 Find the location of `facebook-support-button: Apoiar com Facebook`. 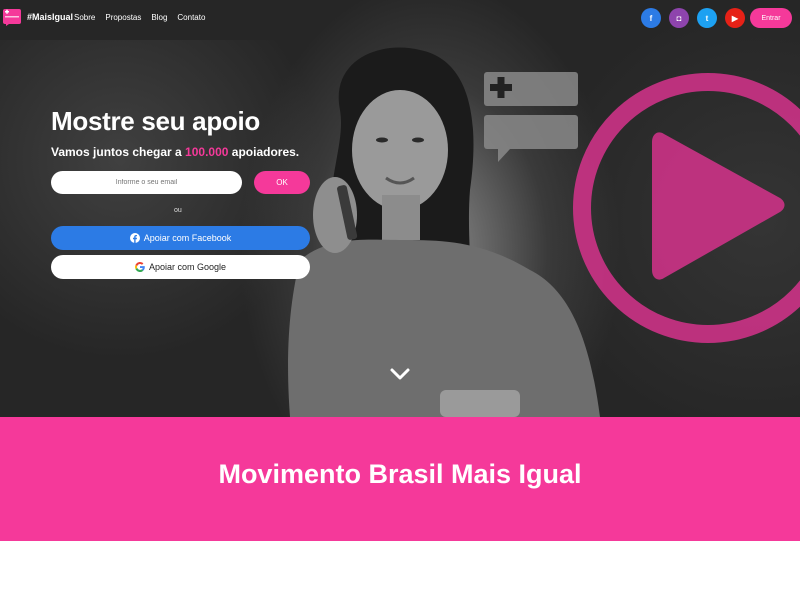

facebook-support-button: Apoiar com Facebook is located at coordinates (180, 238).